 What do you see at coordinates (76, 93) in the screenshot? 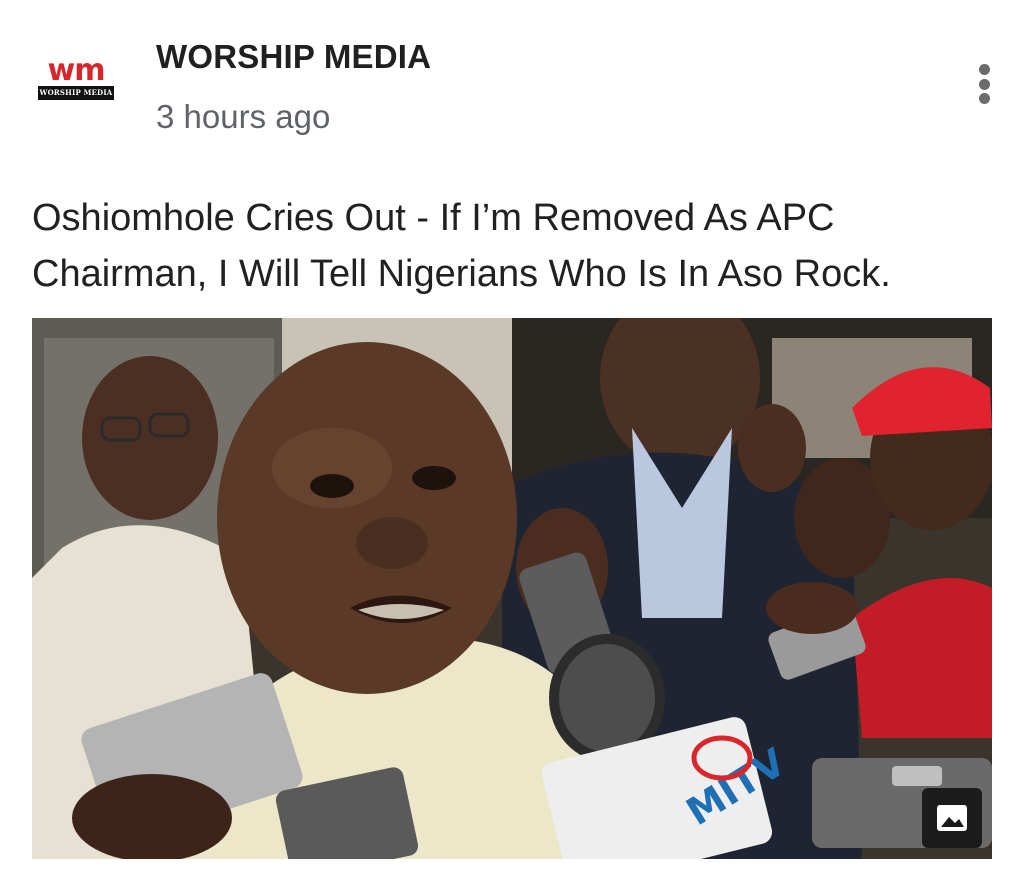
I see `logo-caption: WORSHIP MEDIA` at bounding box center [76, 93].